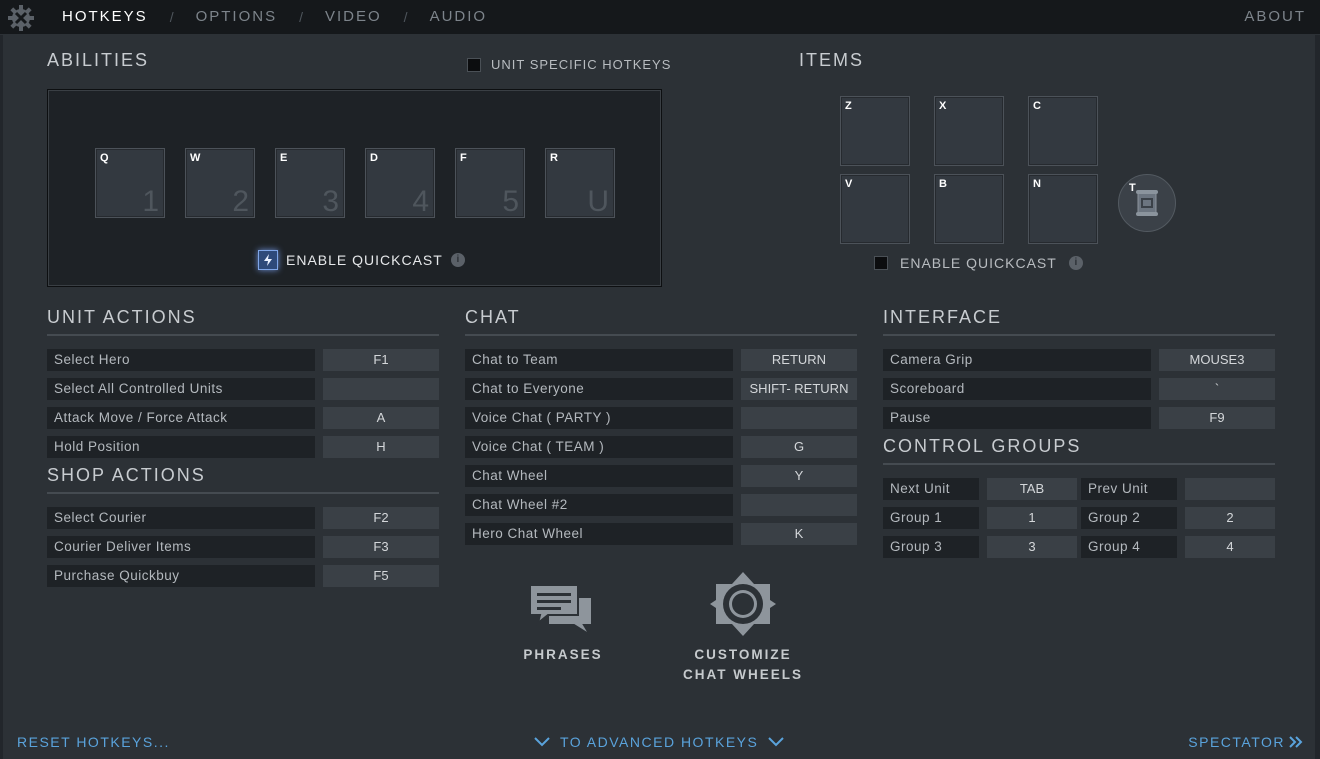  I want to click on chat-wheel-icon, so click(743, 604).